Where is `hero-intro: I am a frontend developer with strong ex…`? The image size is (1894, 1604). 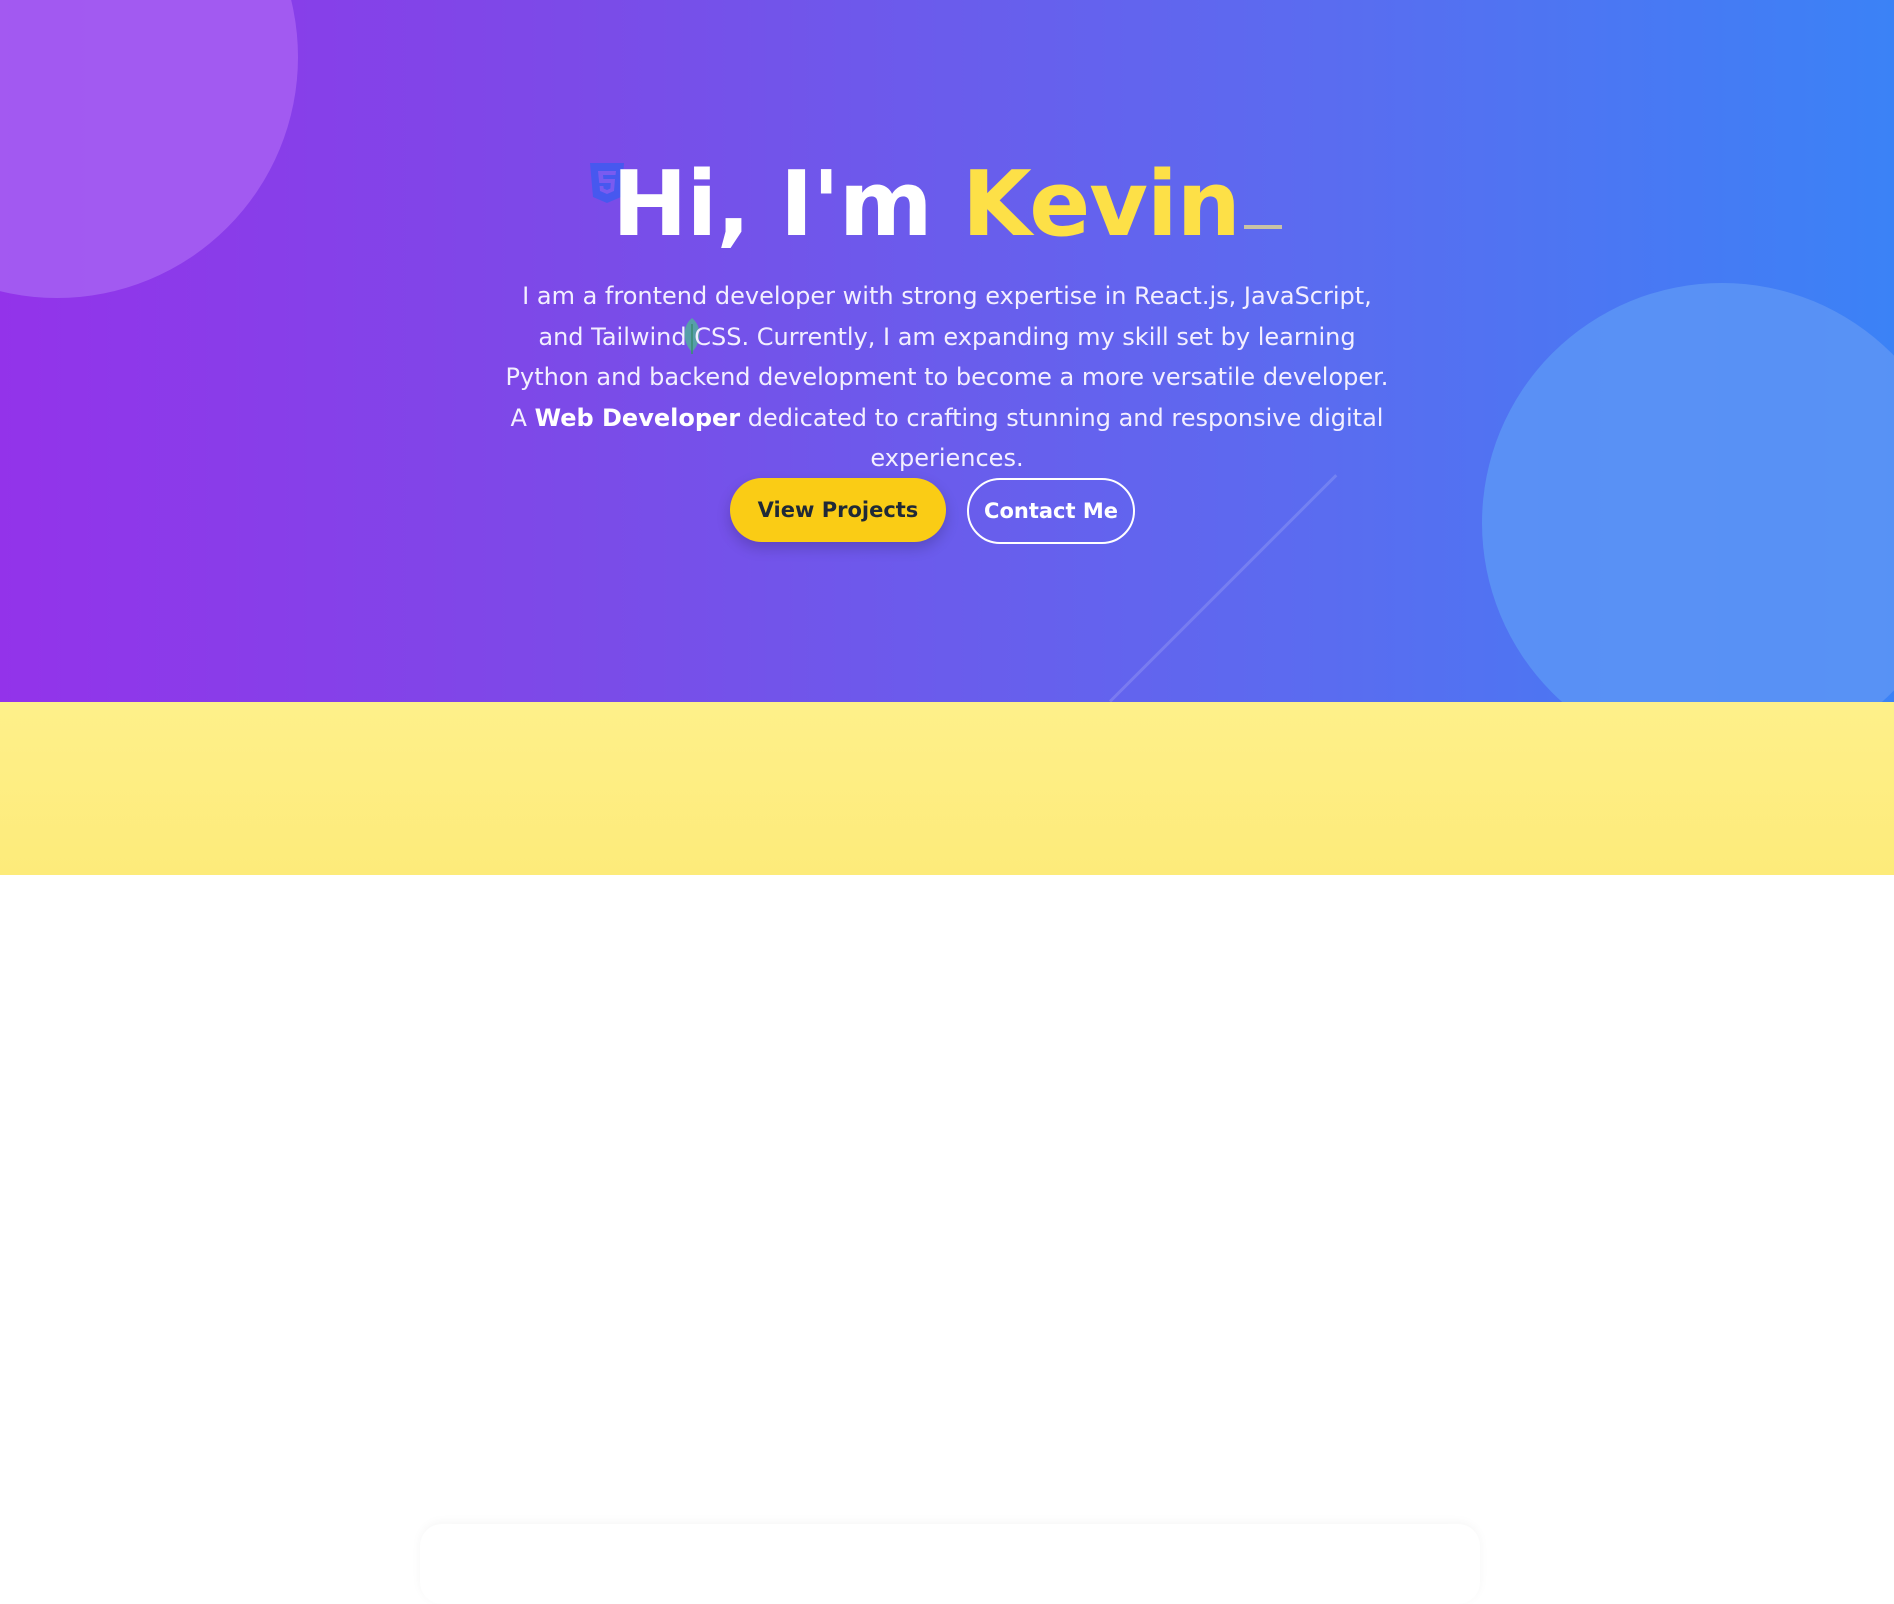
hero-intro: I am a frontend developer with strong ex… is located at coordinates (947, 377).